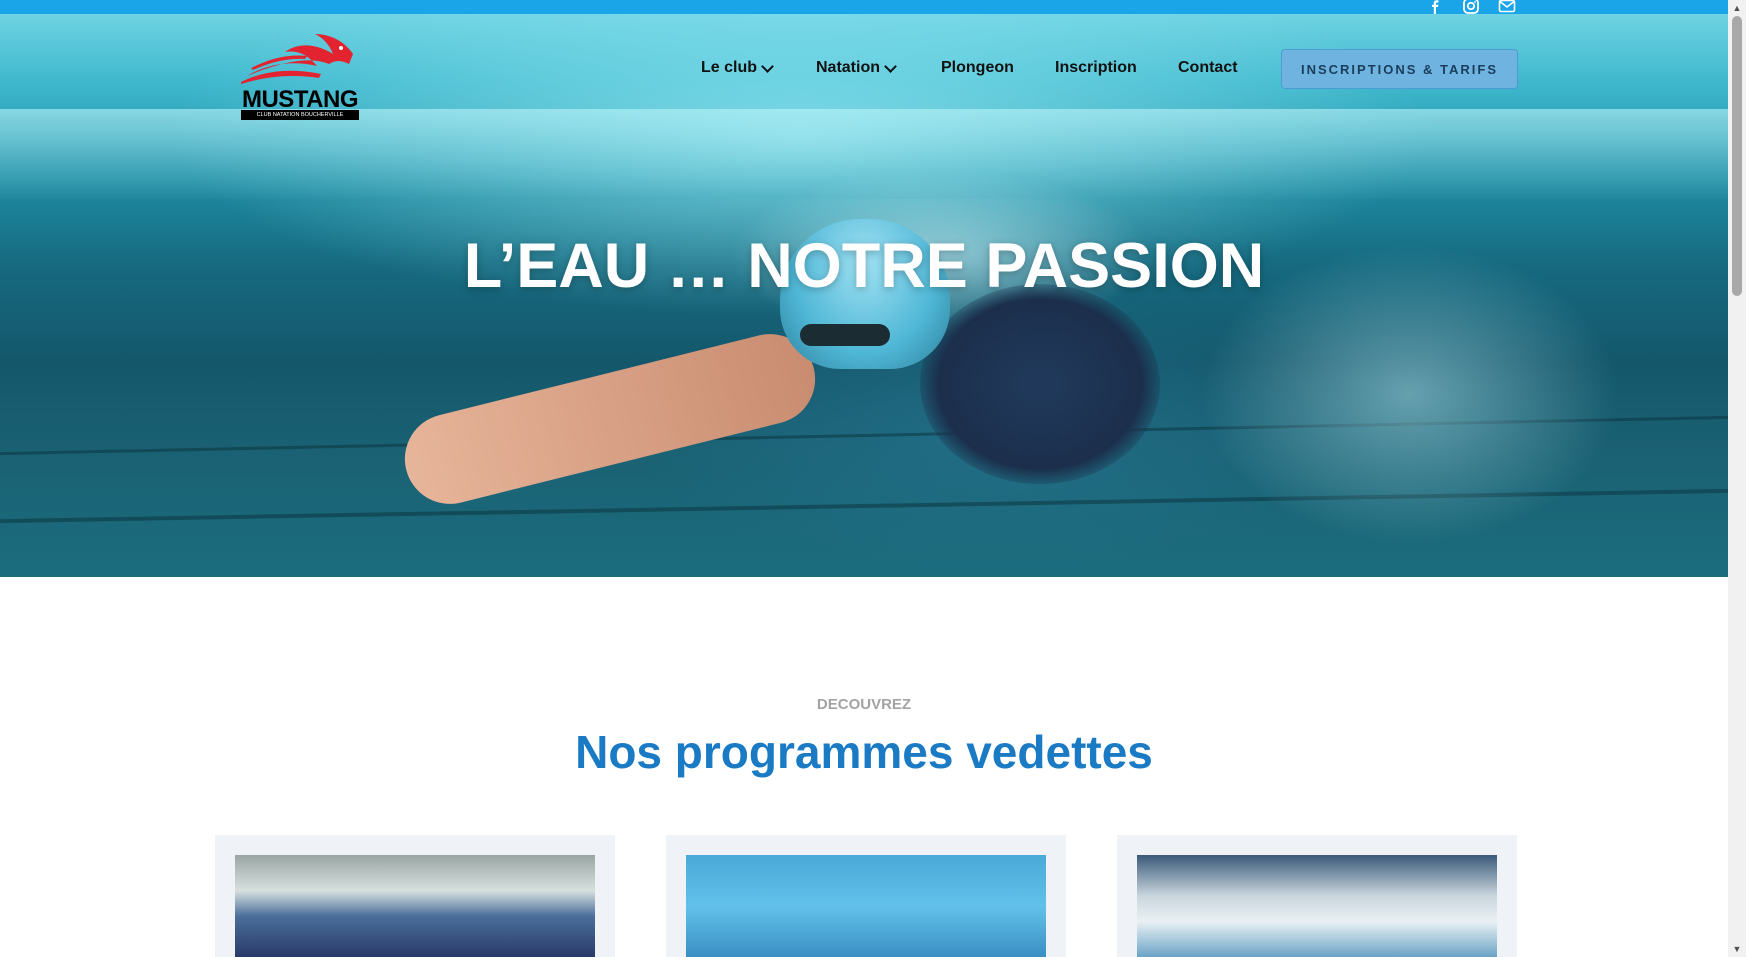  What do you see at coordinates (1737, 156) in the screenshot?
I see `scrollbar-thumb` at bounding box center [1737, 156].